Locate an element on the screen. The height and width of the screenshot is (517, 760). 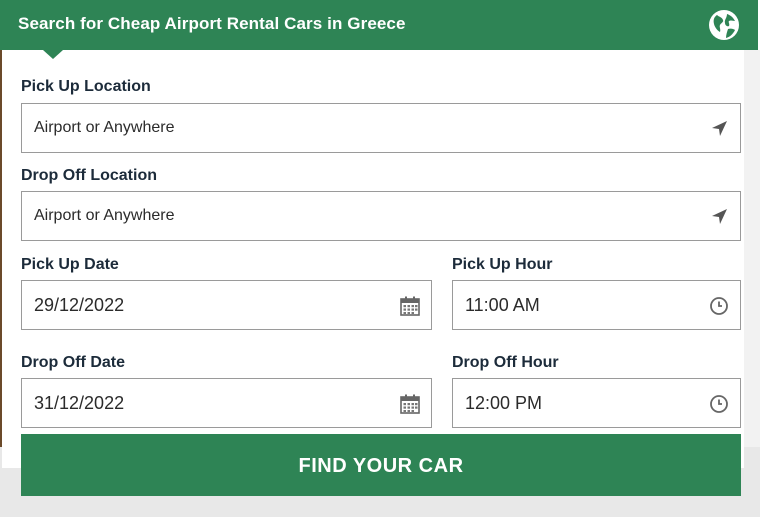
pickup-location-input: Airport or Anywhere is located at coordinates (381, 128).